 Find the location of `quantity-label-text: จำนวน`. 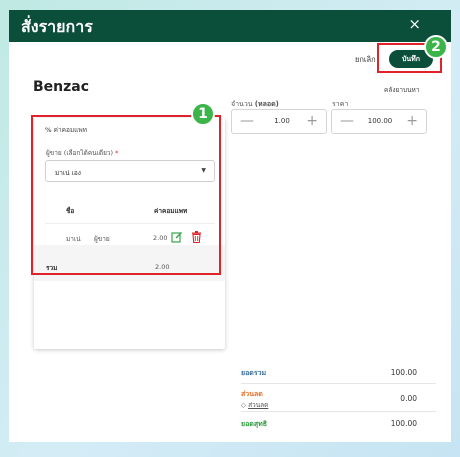

quantity-label-text: จำนวน is located at coordinates (242, 104).